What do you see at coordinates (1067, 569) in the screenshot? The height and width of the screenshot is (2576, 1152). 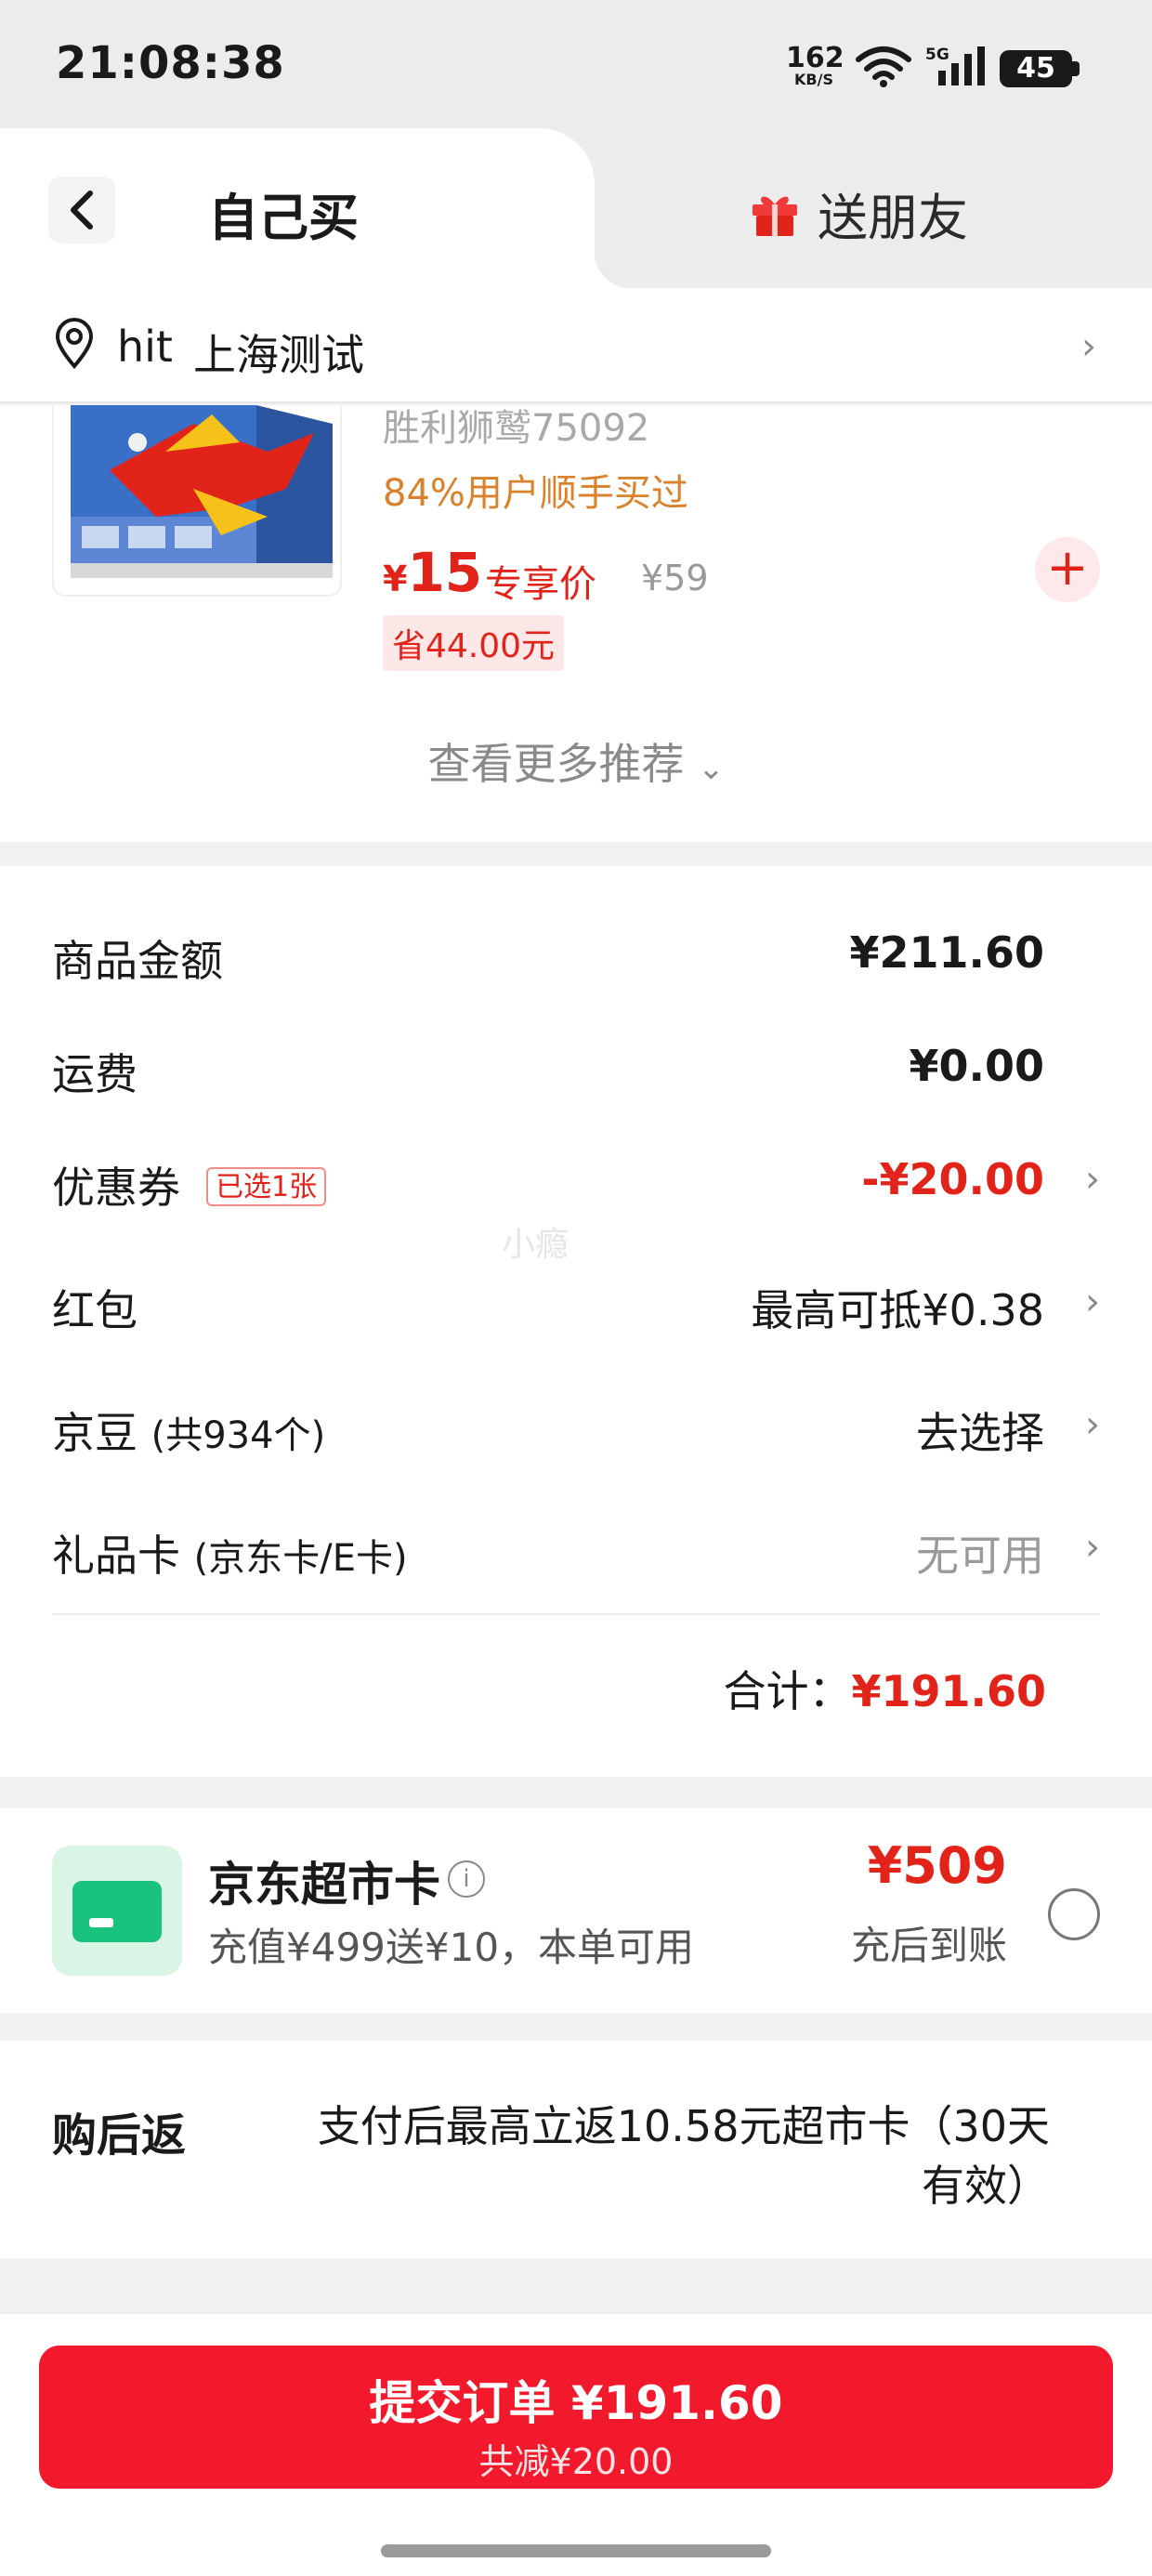 I see `add-to-cart-button: +` at bounding box center [1067, 569].